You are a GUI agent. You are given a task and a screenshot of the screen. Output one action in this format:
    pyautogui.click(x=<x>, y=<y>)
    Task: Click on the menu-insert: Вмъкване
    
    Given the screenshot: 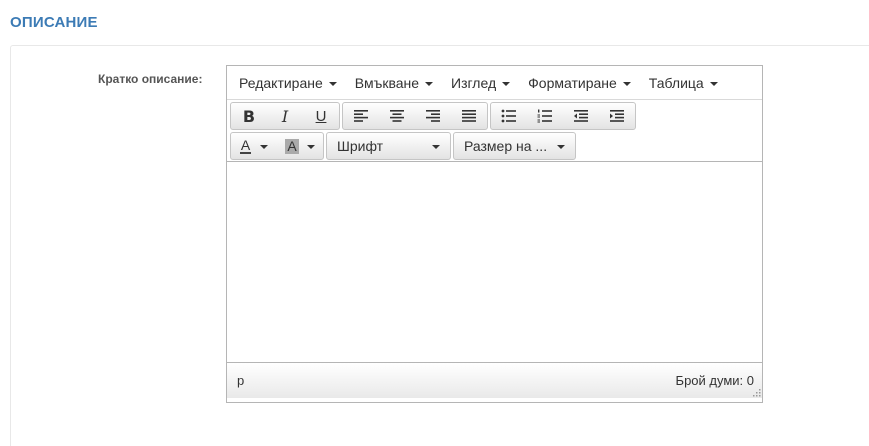 What is the action you would take?
    pyautogui.click(x=394, y=82)
    